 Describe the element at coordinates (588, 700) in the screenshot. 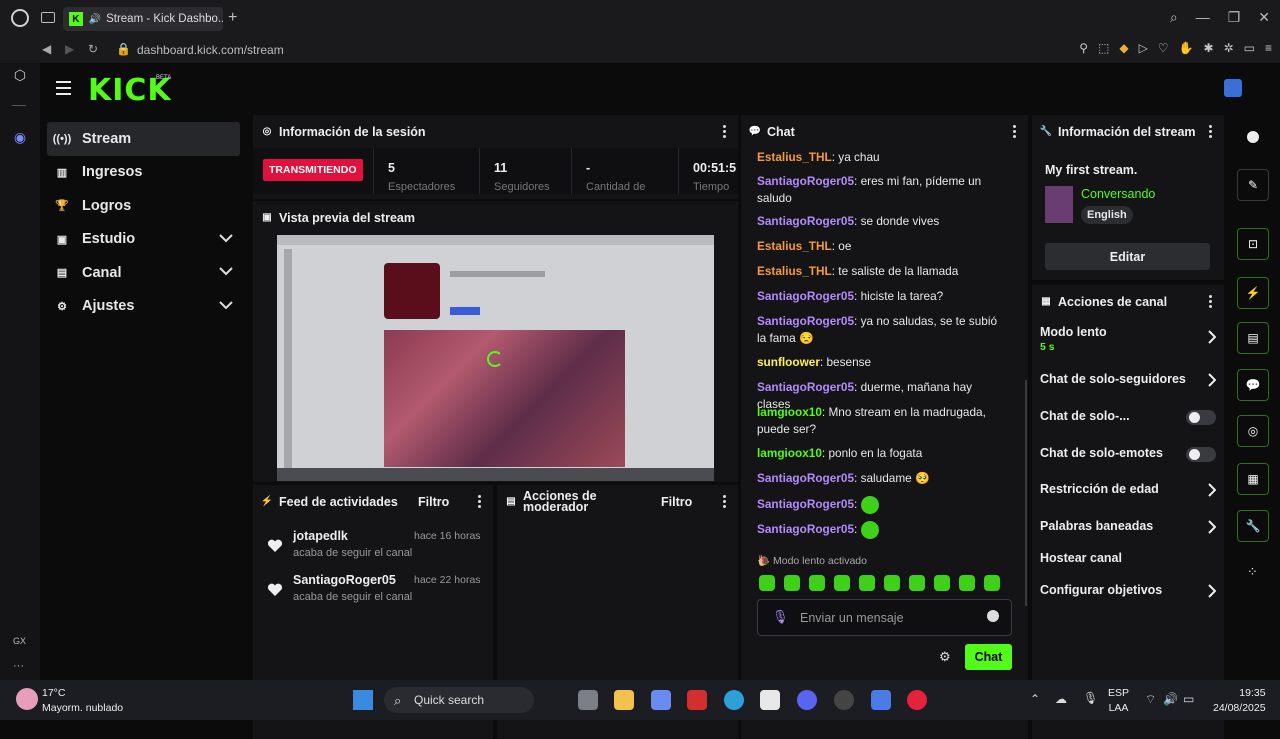

I see `file-explorer-icon` at that location.